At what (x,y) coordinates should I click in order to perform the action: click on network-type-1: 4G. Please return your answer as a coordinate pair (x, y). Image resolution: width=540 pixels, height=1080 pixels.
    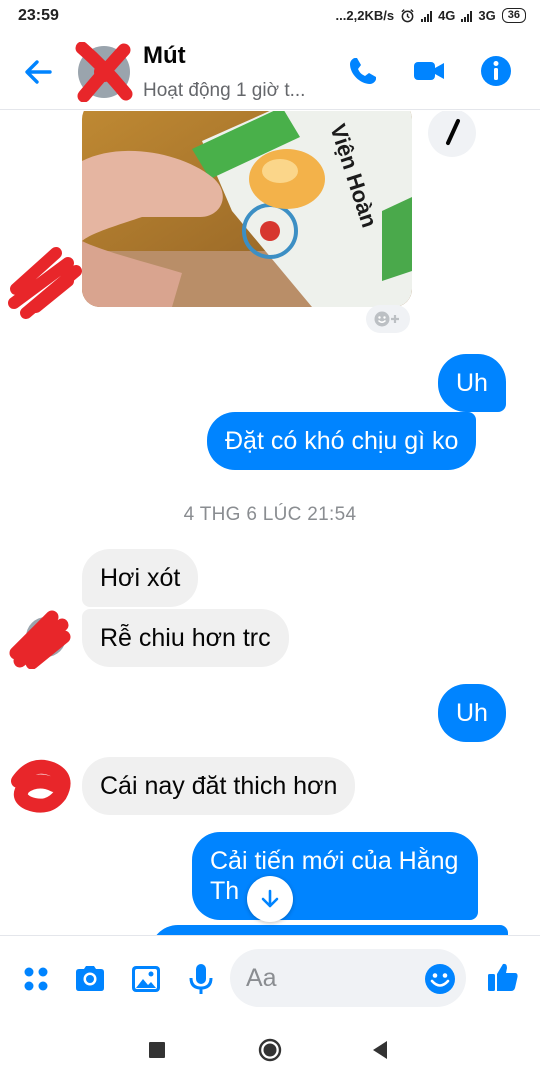
    Looking at the image, I should click on (447, 15).